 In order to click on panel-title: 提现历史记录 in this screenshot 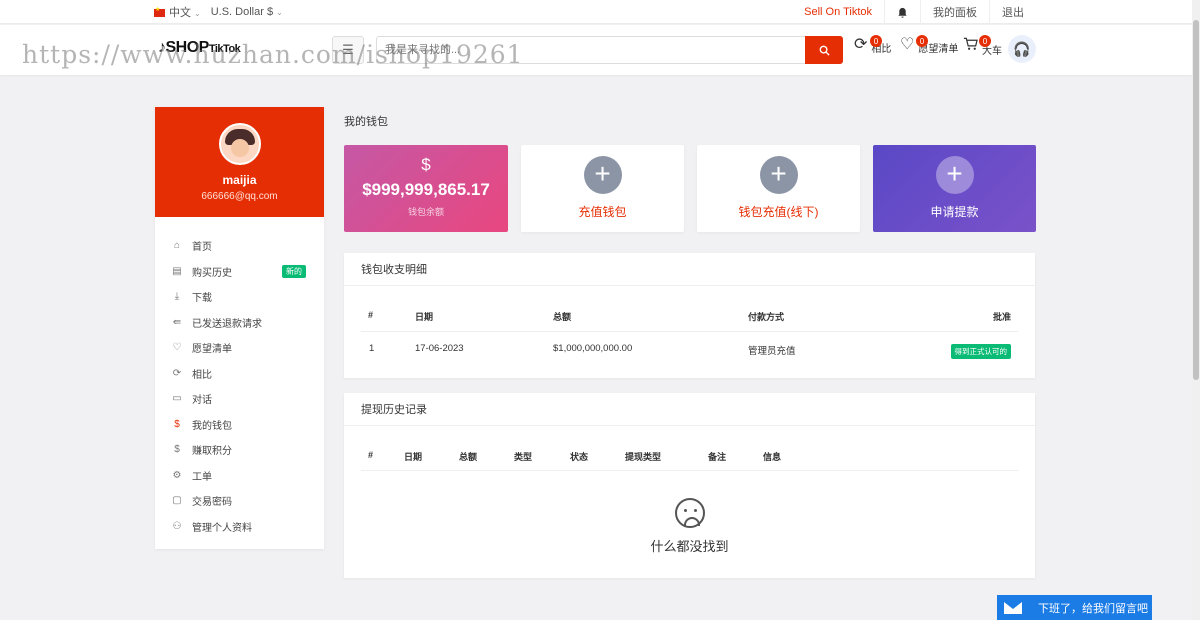, I will do `click(689, 409)`.